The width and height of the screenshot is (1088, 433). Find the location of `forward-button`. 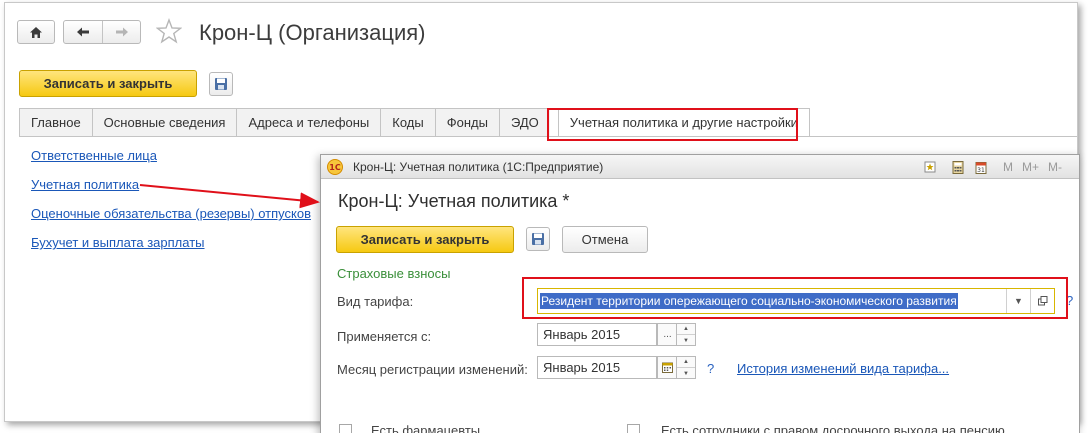

forward-button is located at coordinates (121, 32).